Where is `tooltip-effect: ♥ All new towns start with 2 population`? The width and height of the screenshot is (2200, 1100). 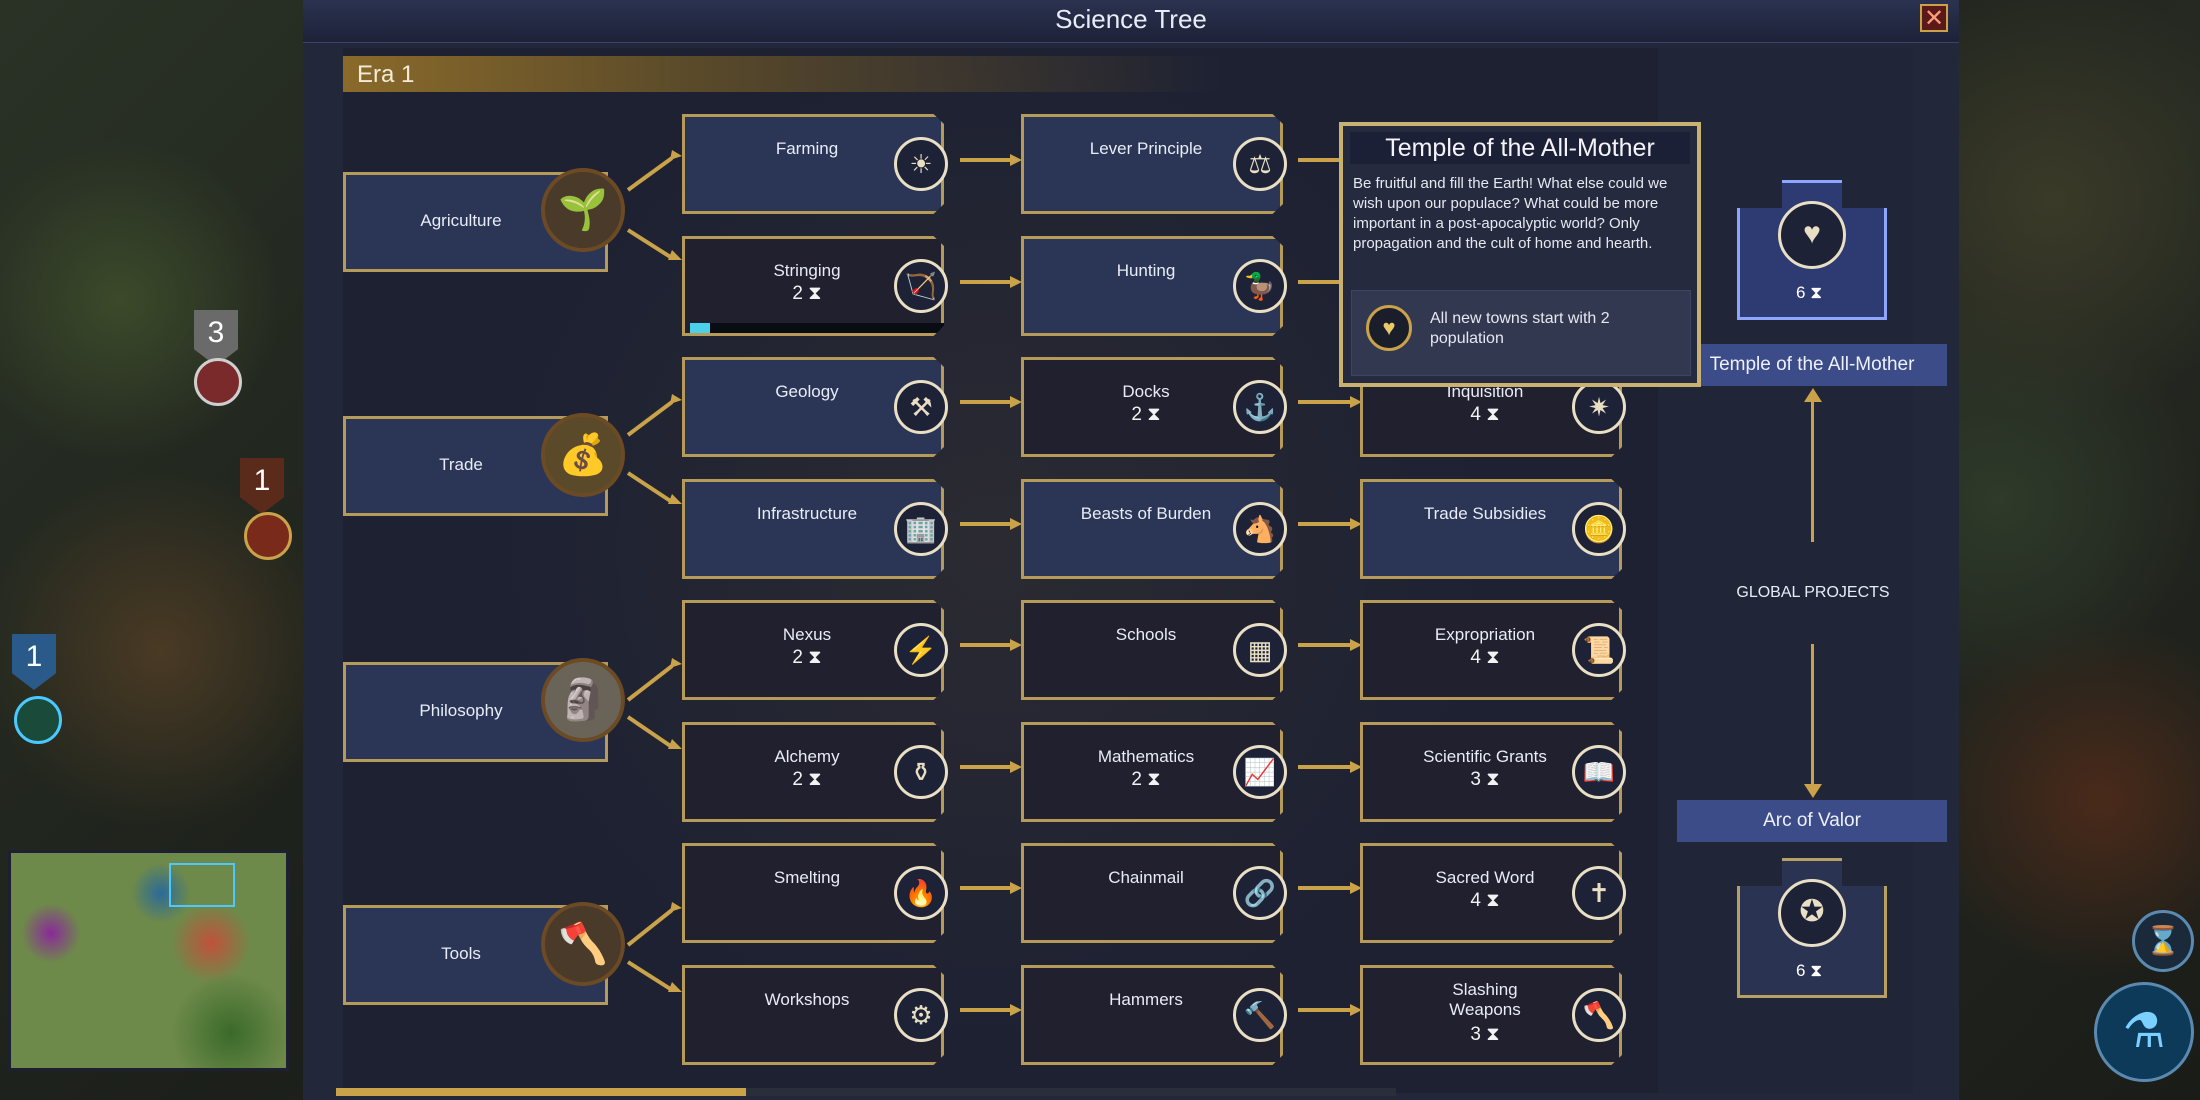
tooltip-effect: ♥ All new towns start with 2 population is located at coordinates (1521, 333).